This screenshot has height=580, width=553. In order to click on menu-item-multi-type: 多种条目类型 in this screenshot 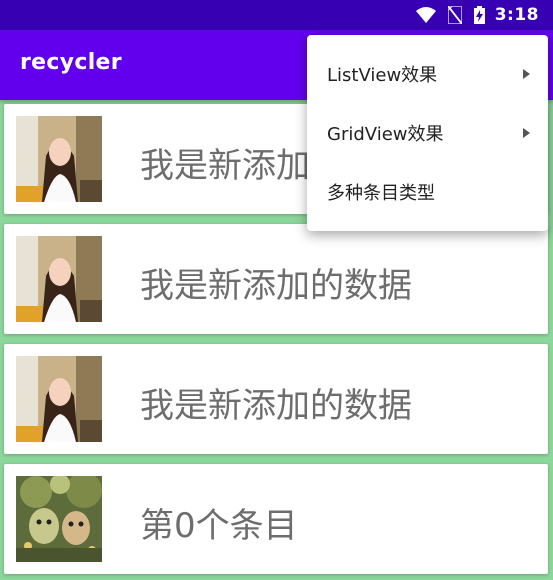, I will do `click(427, 192)`.